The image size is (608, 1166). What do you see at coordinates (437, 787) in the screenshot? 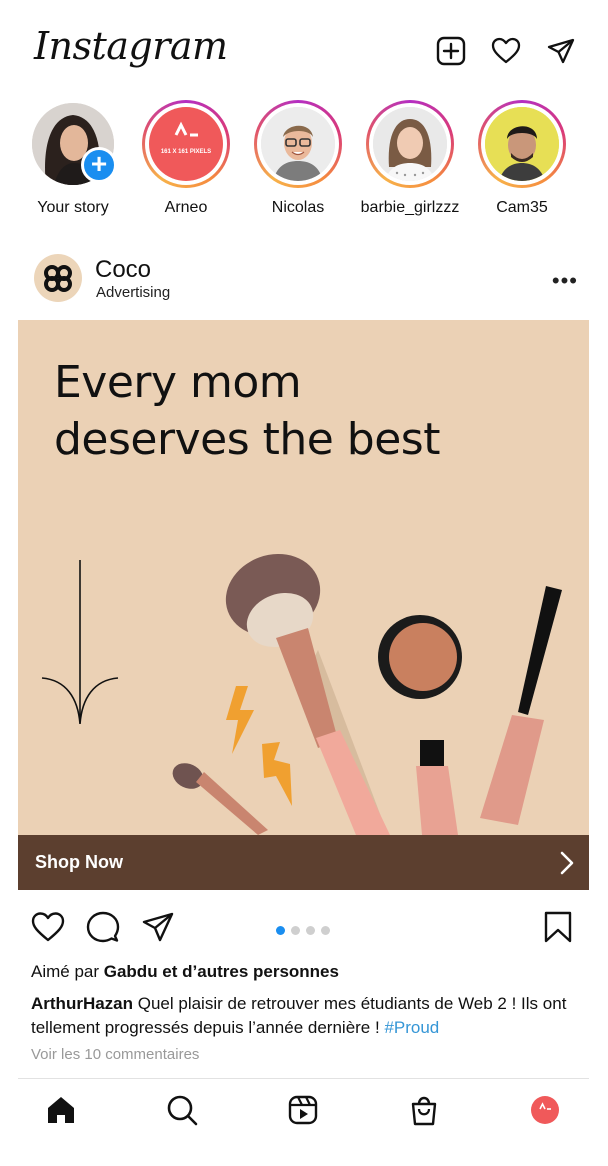
I see `lip-tube-icon` at bounding box center [437, 787].